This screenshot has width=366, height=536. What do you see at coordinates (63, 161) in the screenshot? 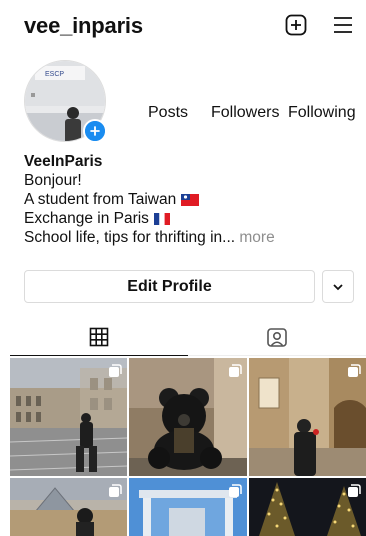
I see `display-name: VeeInParis` at bounding box center [63, 161].